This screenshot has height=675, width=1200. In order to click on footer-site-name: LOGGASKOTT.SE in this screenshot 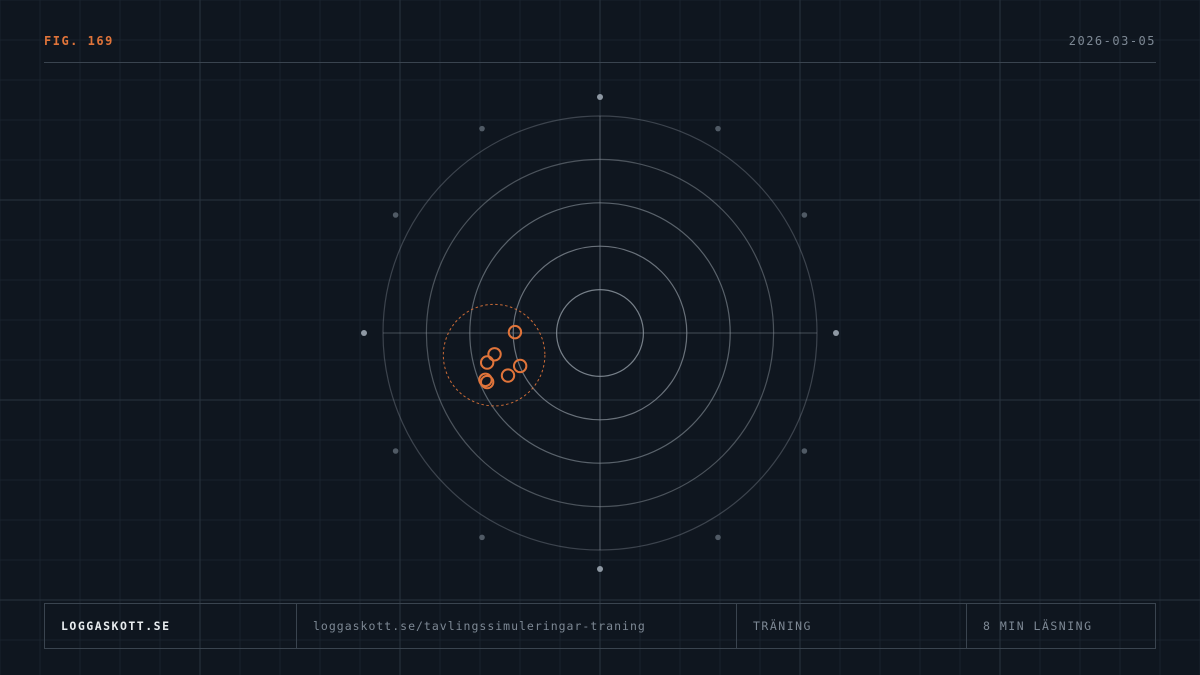, I will do `click(170, 626)`.